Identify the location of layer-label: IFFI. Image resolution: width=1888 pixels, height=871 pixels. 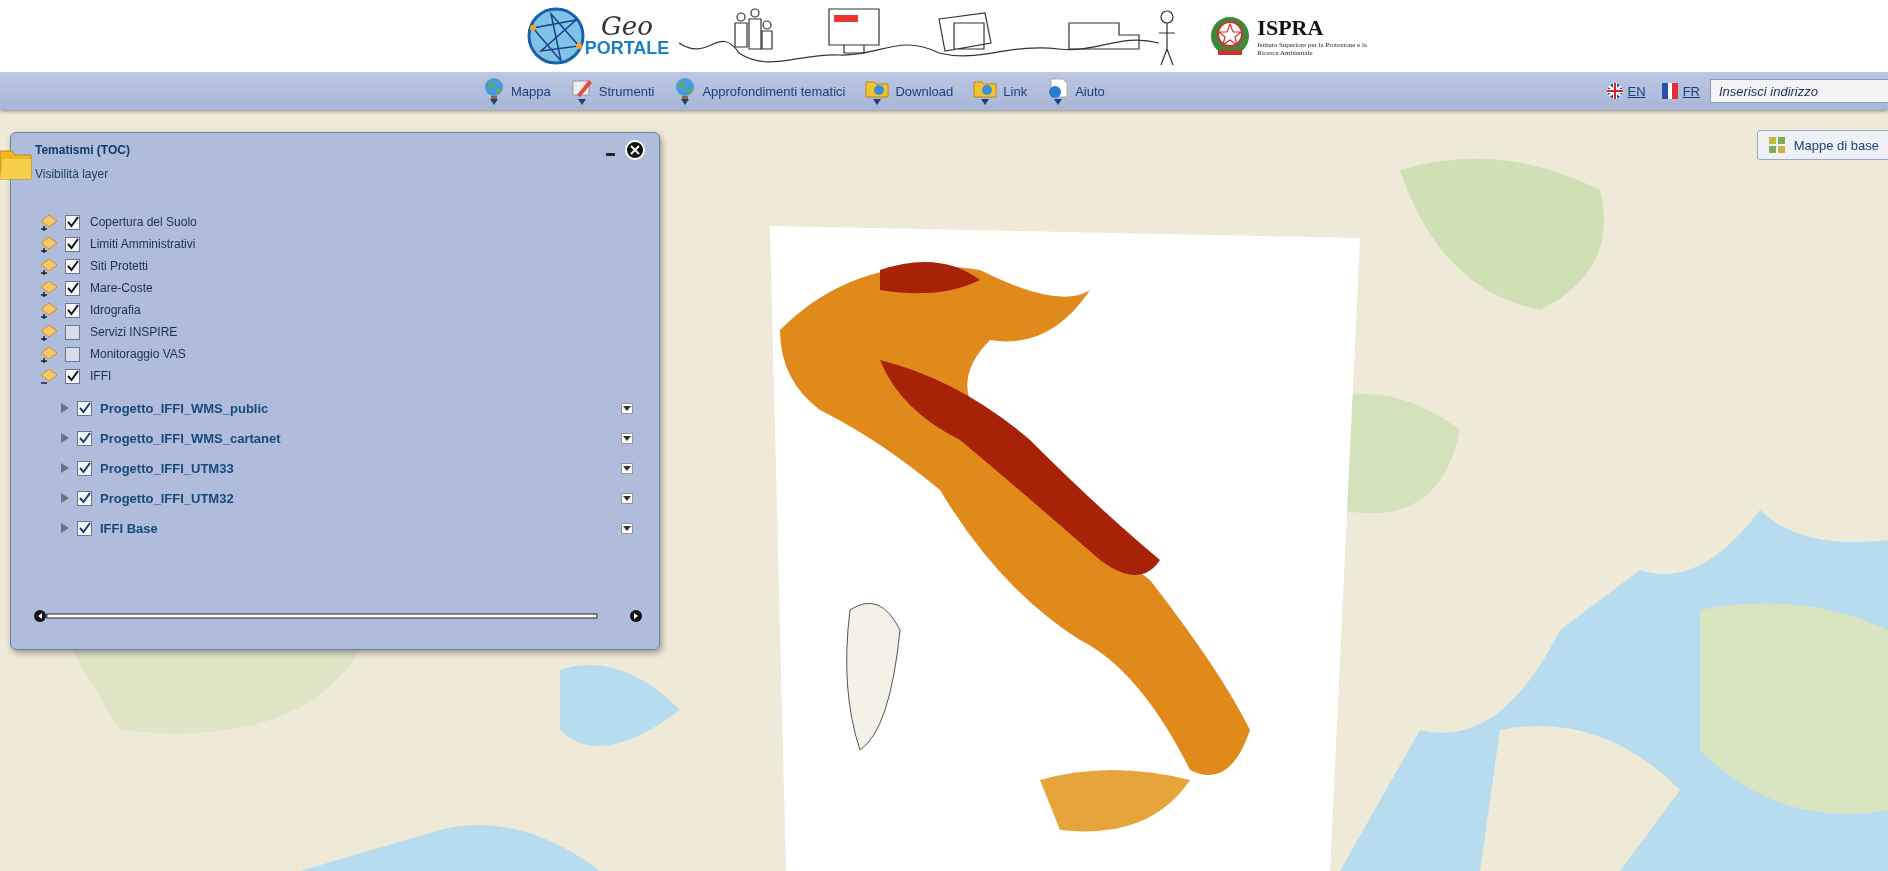
(101, 376).